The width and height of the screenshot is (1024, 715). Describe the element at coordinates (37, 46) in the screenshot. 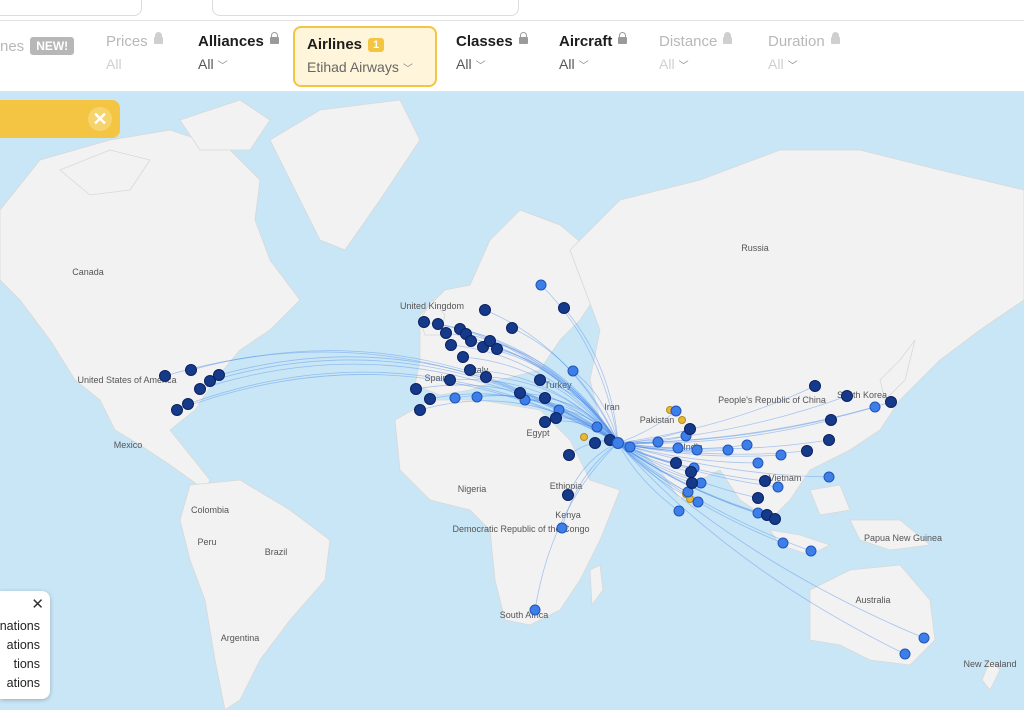

I see `filter-partial: nes NEW!` at that location.